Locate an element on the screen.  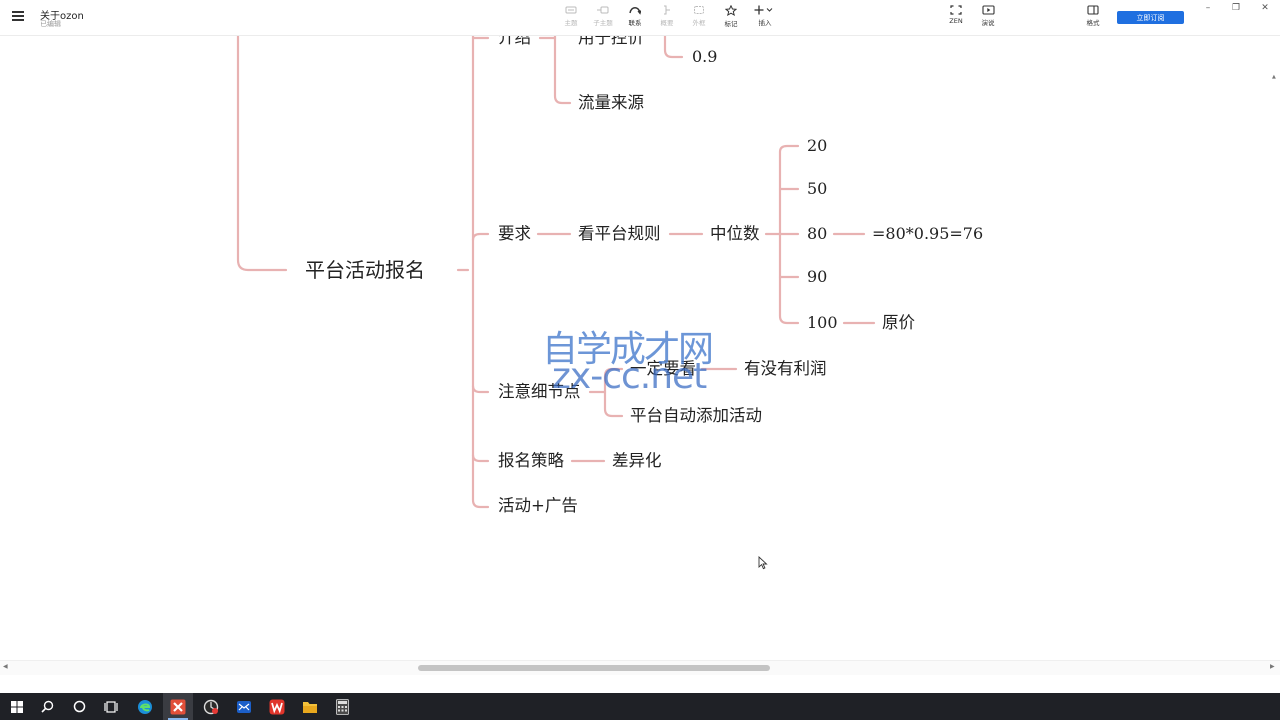
marker-button: 标记 is located at coordinates (731, 16).